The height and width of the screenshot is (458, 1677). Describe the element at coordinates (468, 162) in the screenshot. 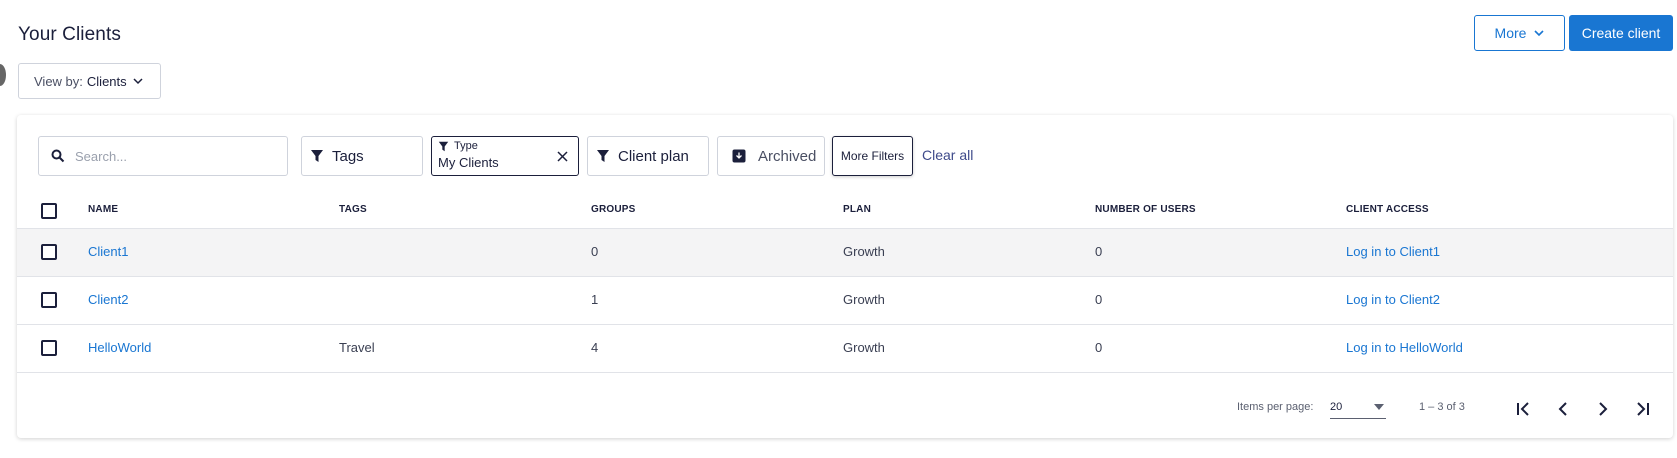

I see `type-filter-value: My Clients` at that location.